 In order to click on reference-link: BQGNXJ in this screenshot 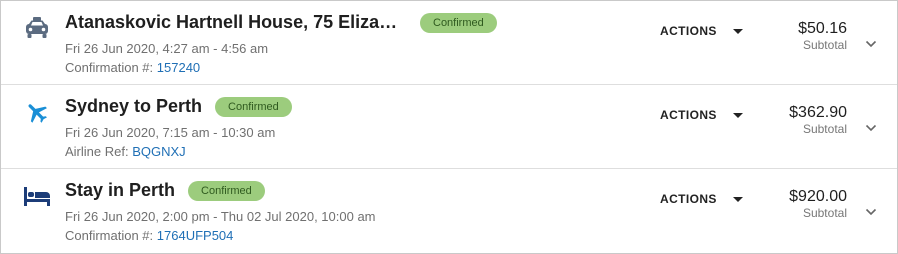, I will do `click(158, 151)`.